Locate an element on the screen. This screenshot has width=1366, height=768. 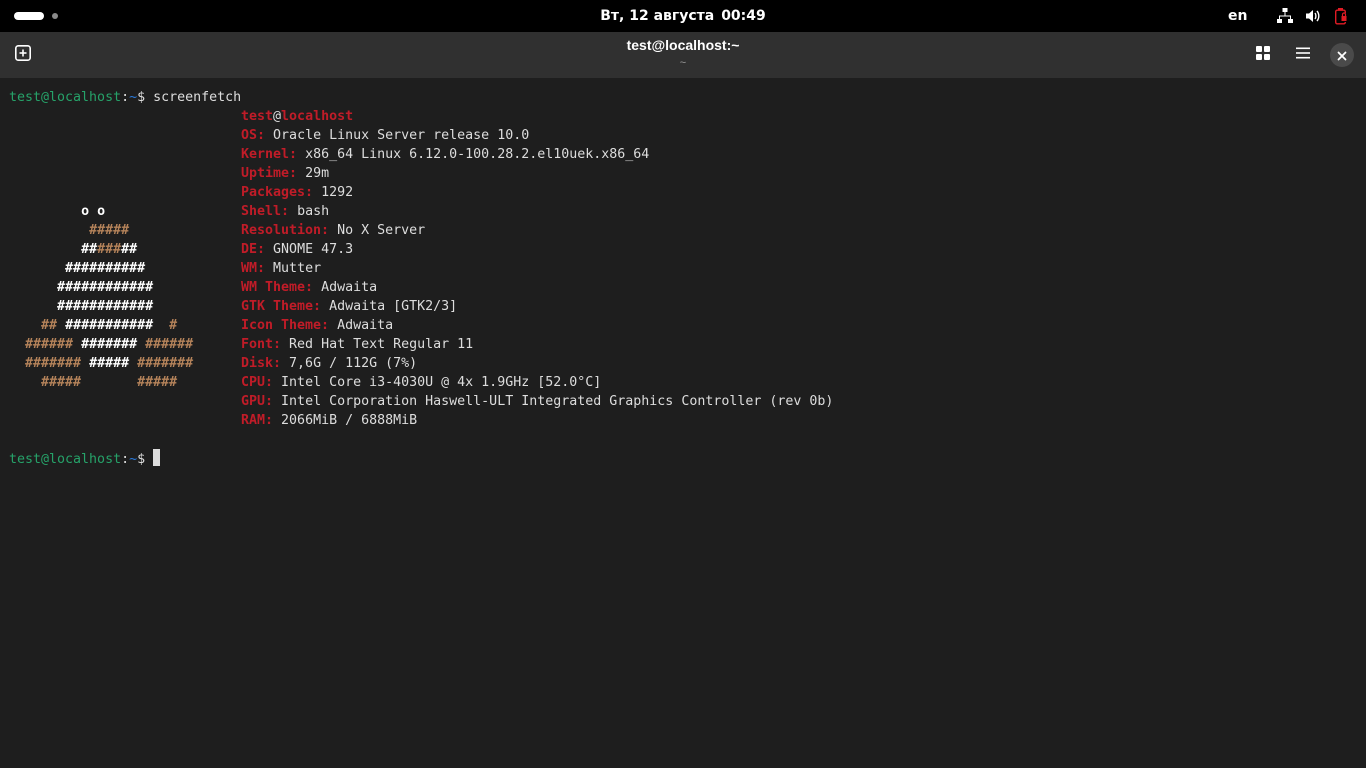
prompt-dollar: $ is located at coordinates (145, 459).